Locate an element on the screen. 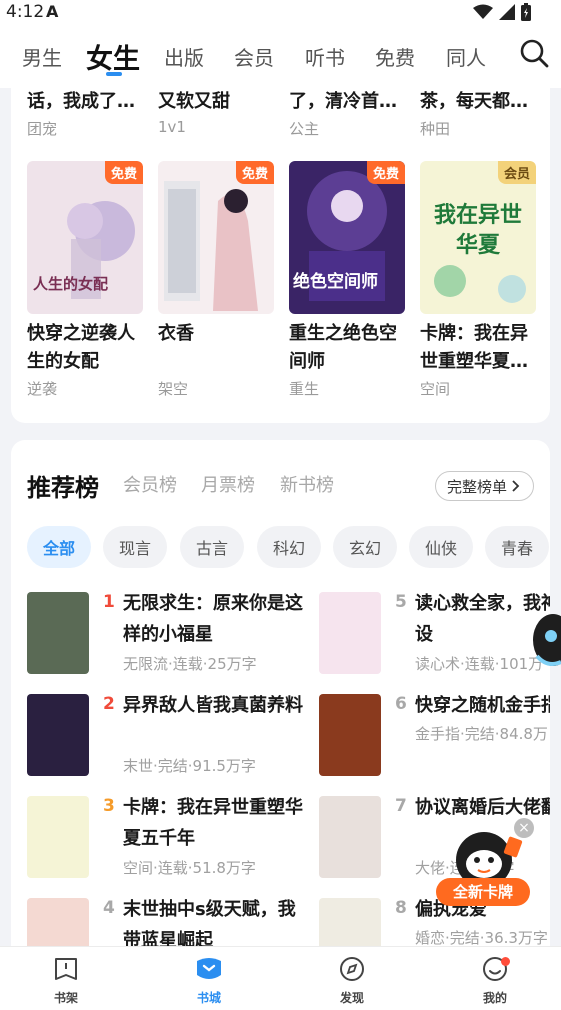  chip-xianxia: 仙侠 is located at coordinates (441, 547).